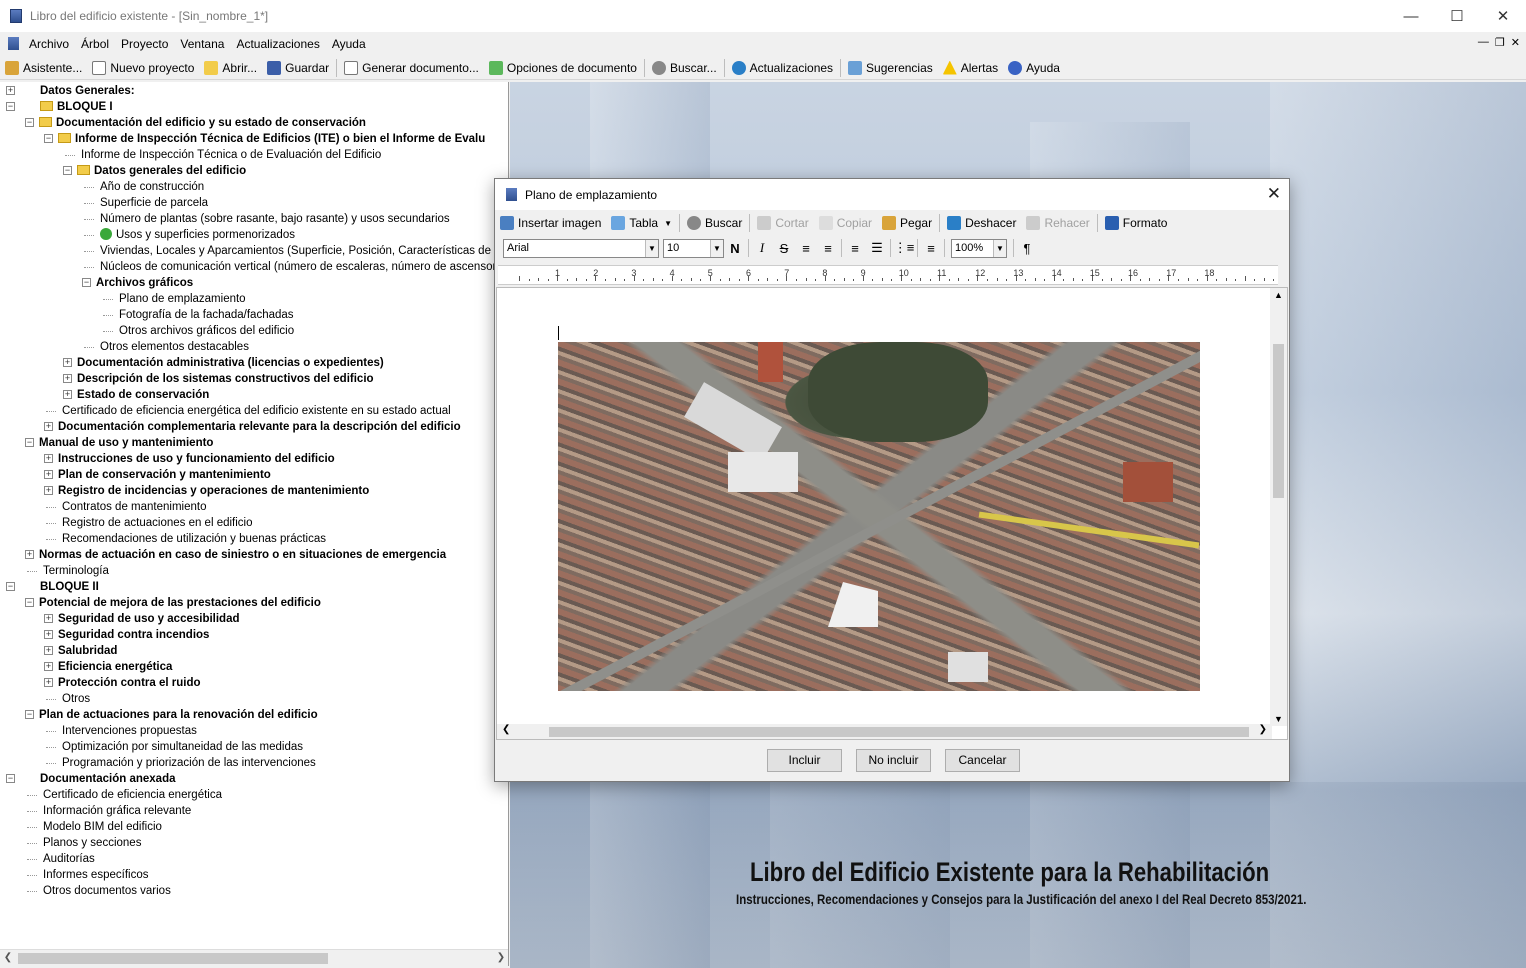 Image resolution: width=1526 pixels, height=968 pixels. I want to click on tree-item: Contratos de mantenimiento, so click(134, 507).